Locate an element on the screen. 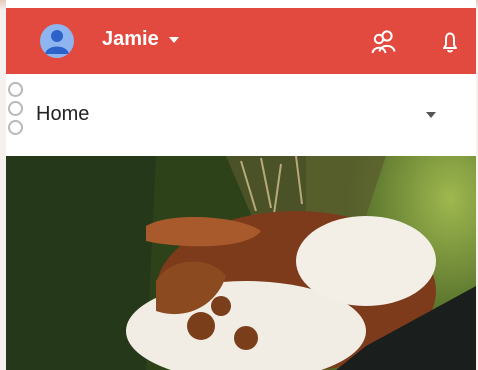 The width and height of the screenshot is (478, 370). account-switcher: Jamie is located at coordinates (140, 39).